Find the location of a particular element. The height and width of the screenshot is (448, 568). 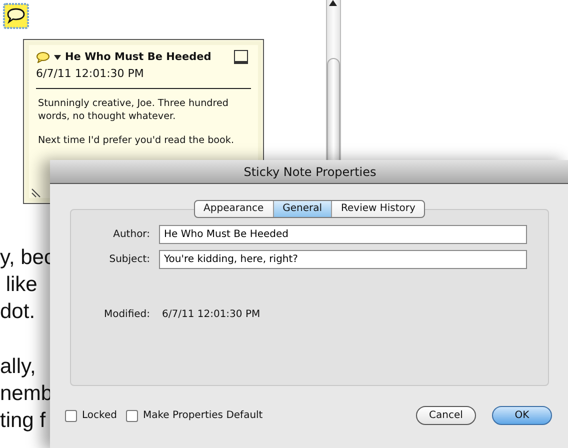

text-field: You're kidding, here, right? is located at coordinates (343, 259).